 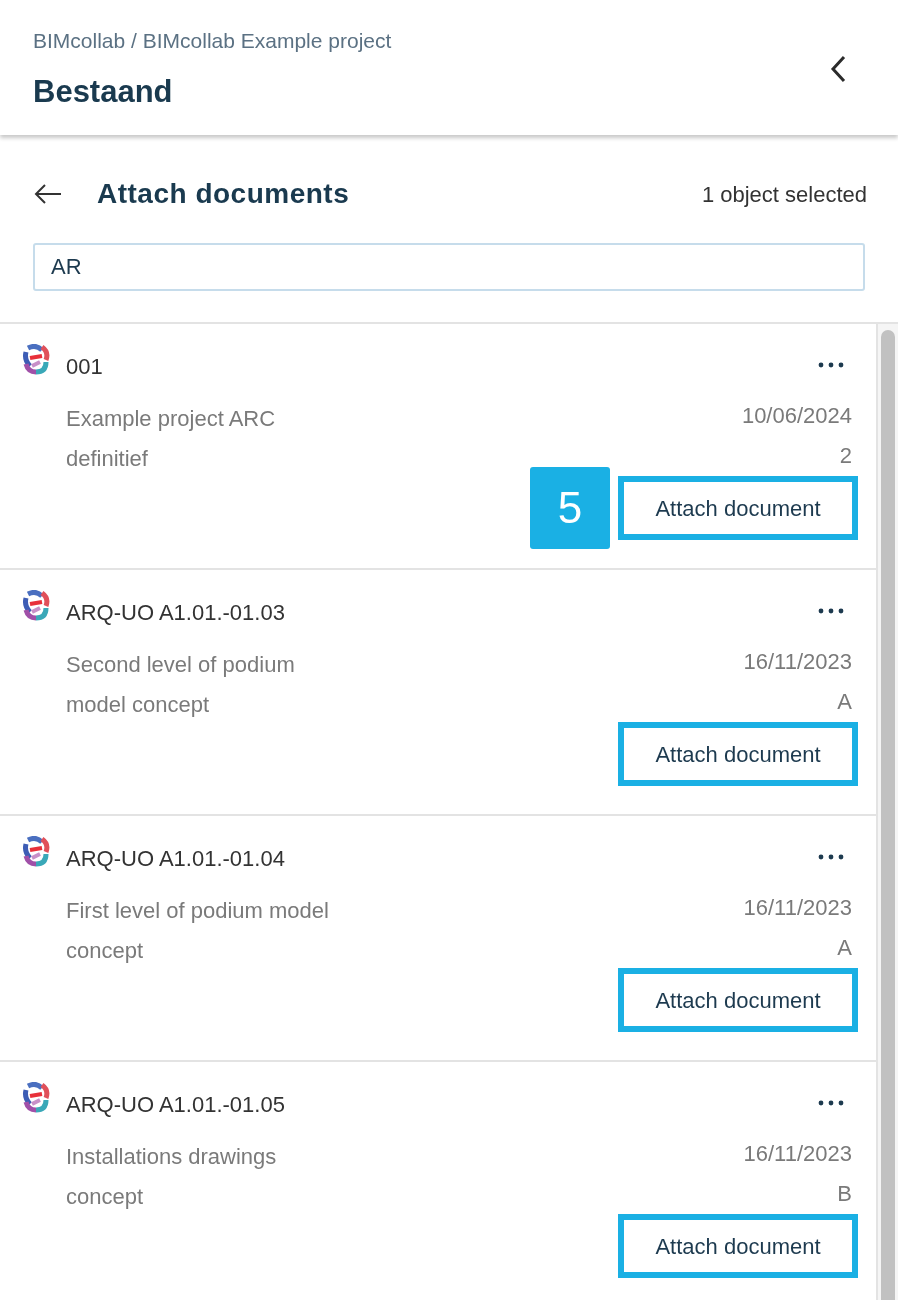 I want to click on back-arrow-icon, so click(x=48, y=194).